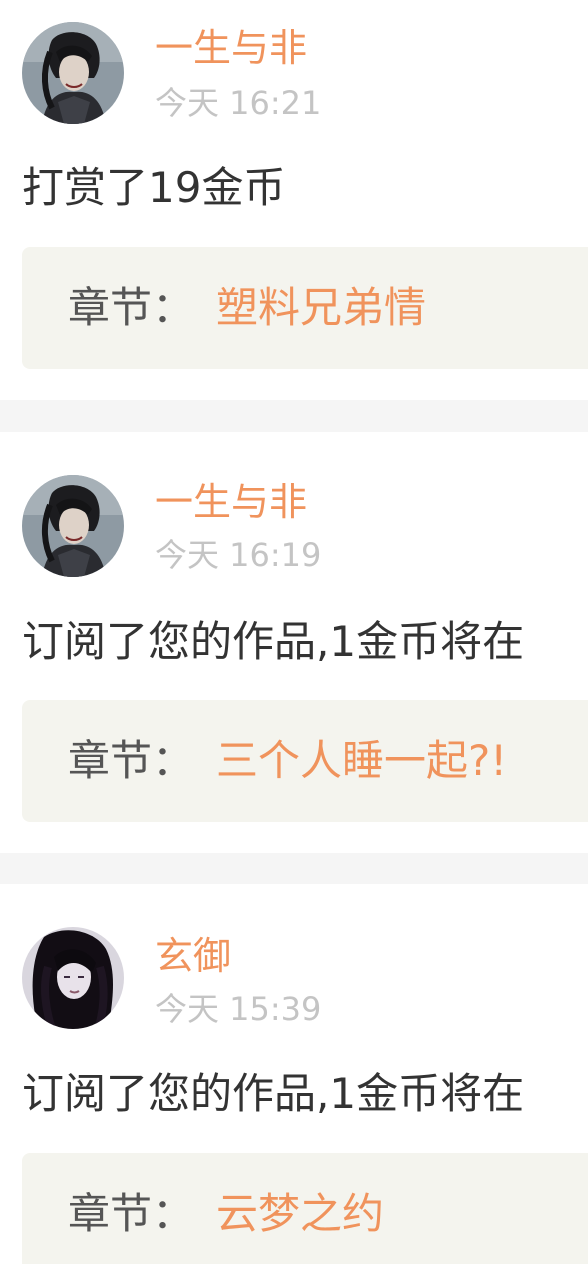  What do you see at coordinates (238, 103) in the screenshot?
I see `timestamp: 今天 16:21` at bounding box center [238, 103].